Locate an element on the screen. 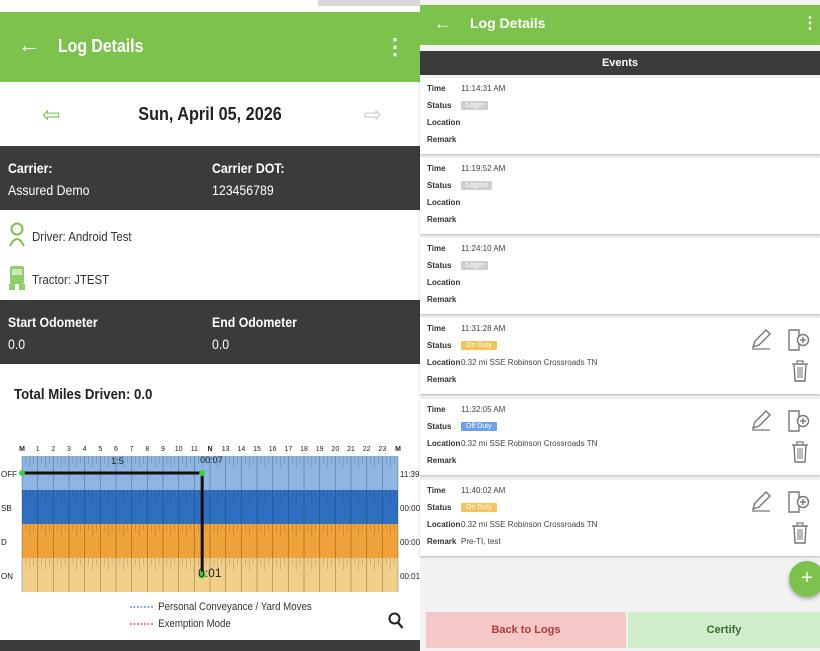 This screenshot has height=651, width=820. overlay-duration: 00:07 is located at coordinates (211, 460).